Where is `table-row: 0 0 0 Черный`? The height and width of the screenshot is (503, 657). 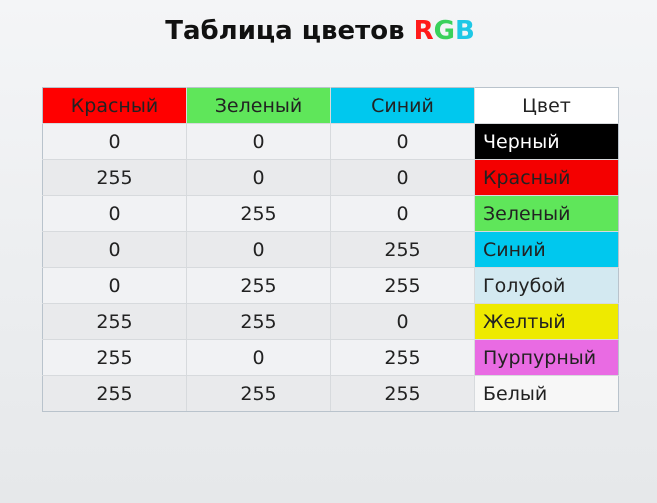
table-row: 0 0 0 Черный is located at coordinates (330, 141).